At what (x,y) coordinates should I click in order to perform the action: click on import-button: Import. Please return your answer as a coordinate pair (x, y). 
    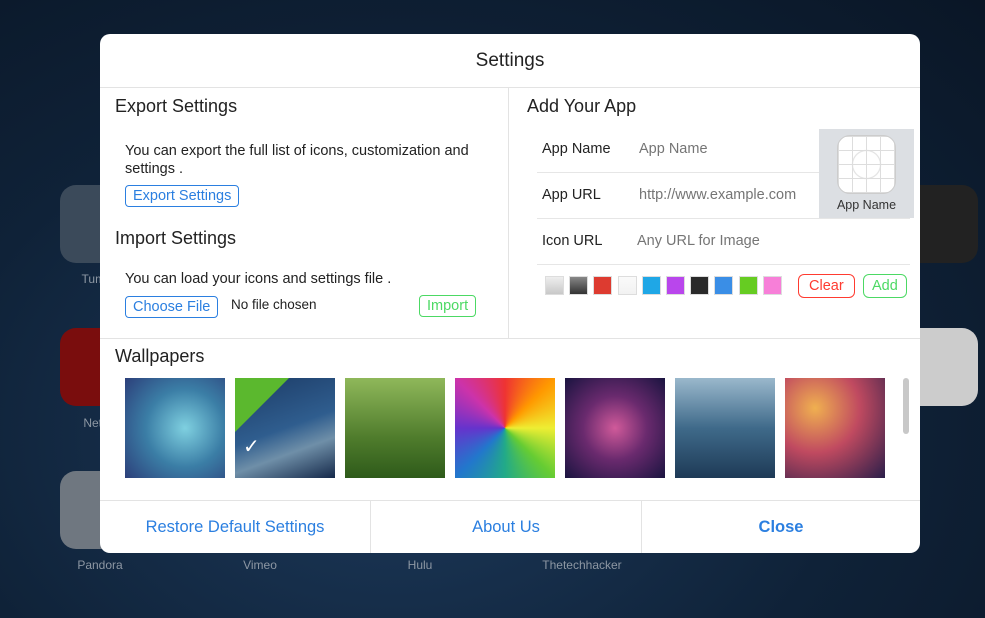
    Looking at the image, I should click on (448, 306).